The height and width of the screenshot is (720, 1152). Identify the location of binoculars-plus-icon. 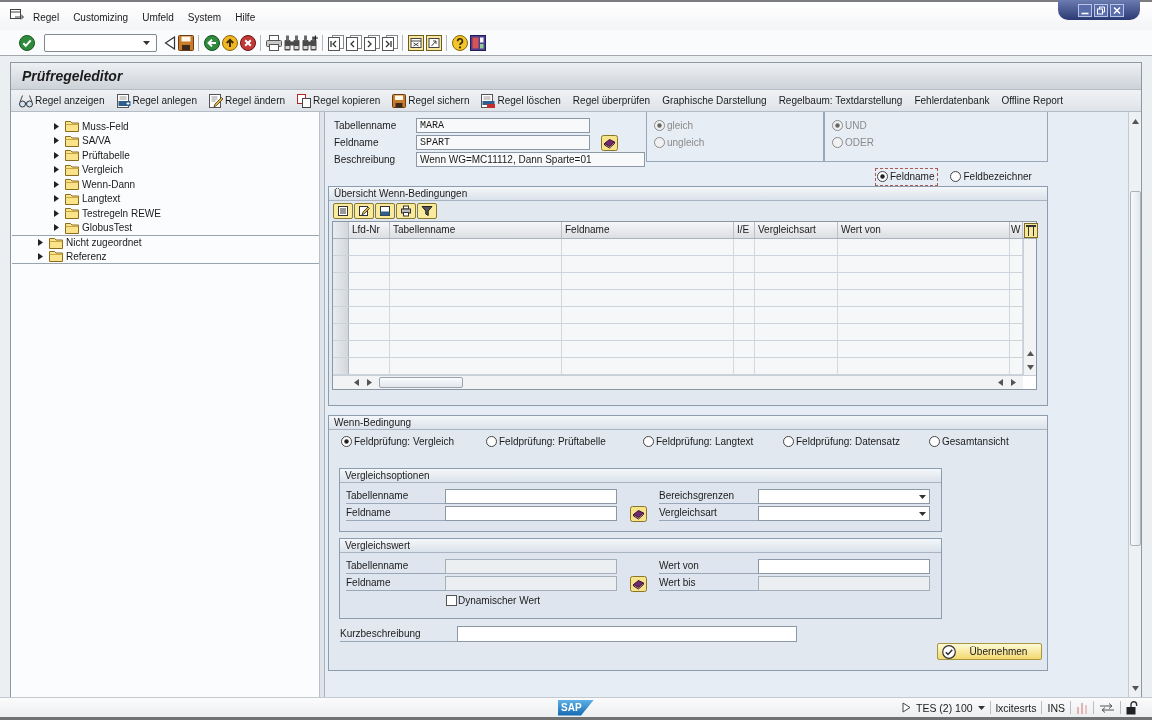
(310, 42).